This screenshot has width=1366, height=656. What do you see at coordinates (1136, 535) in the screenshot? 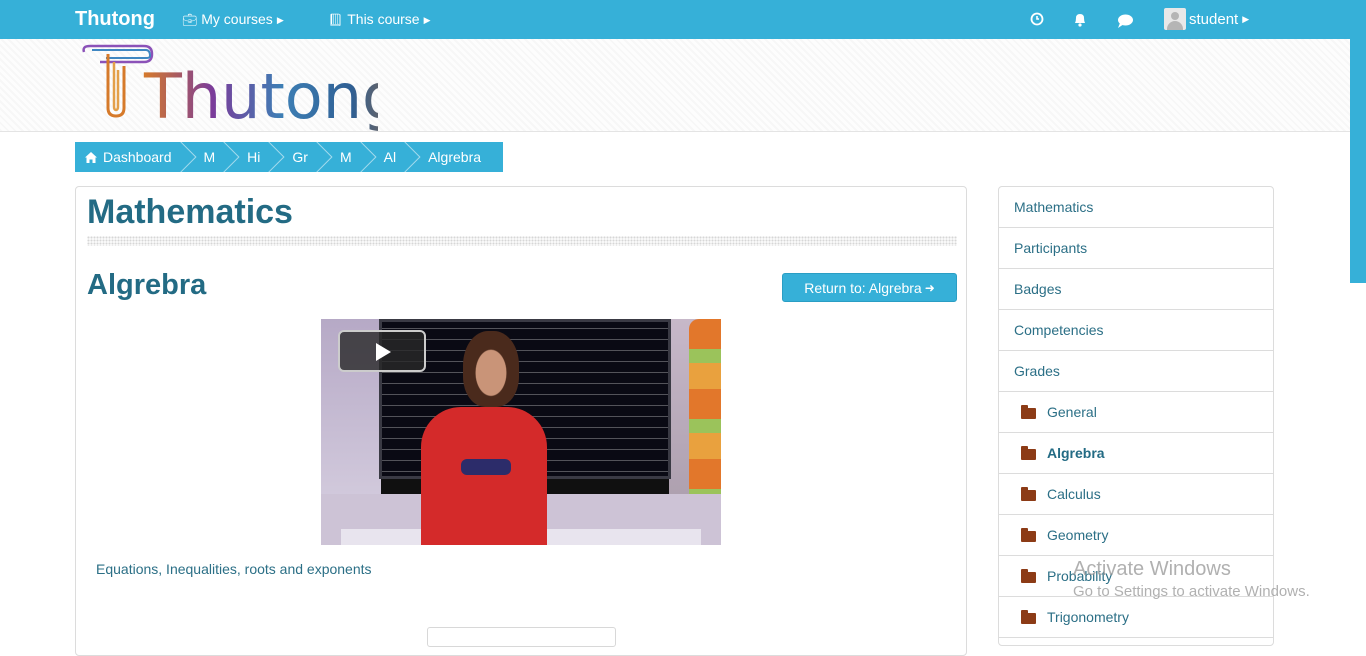
I see `sidebar-item-geometry: Geometry` at bounding box center [1136, 535].